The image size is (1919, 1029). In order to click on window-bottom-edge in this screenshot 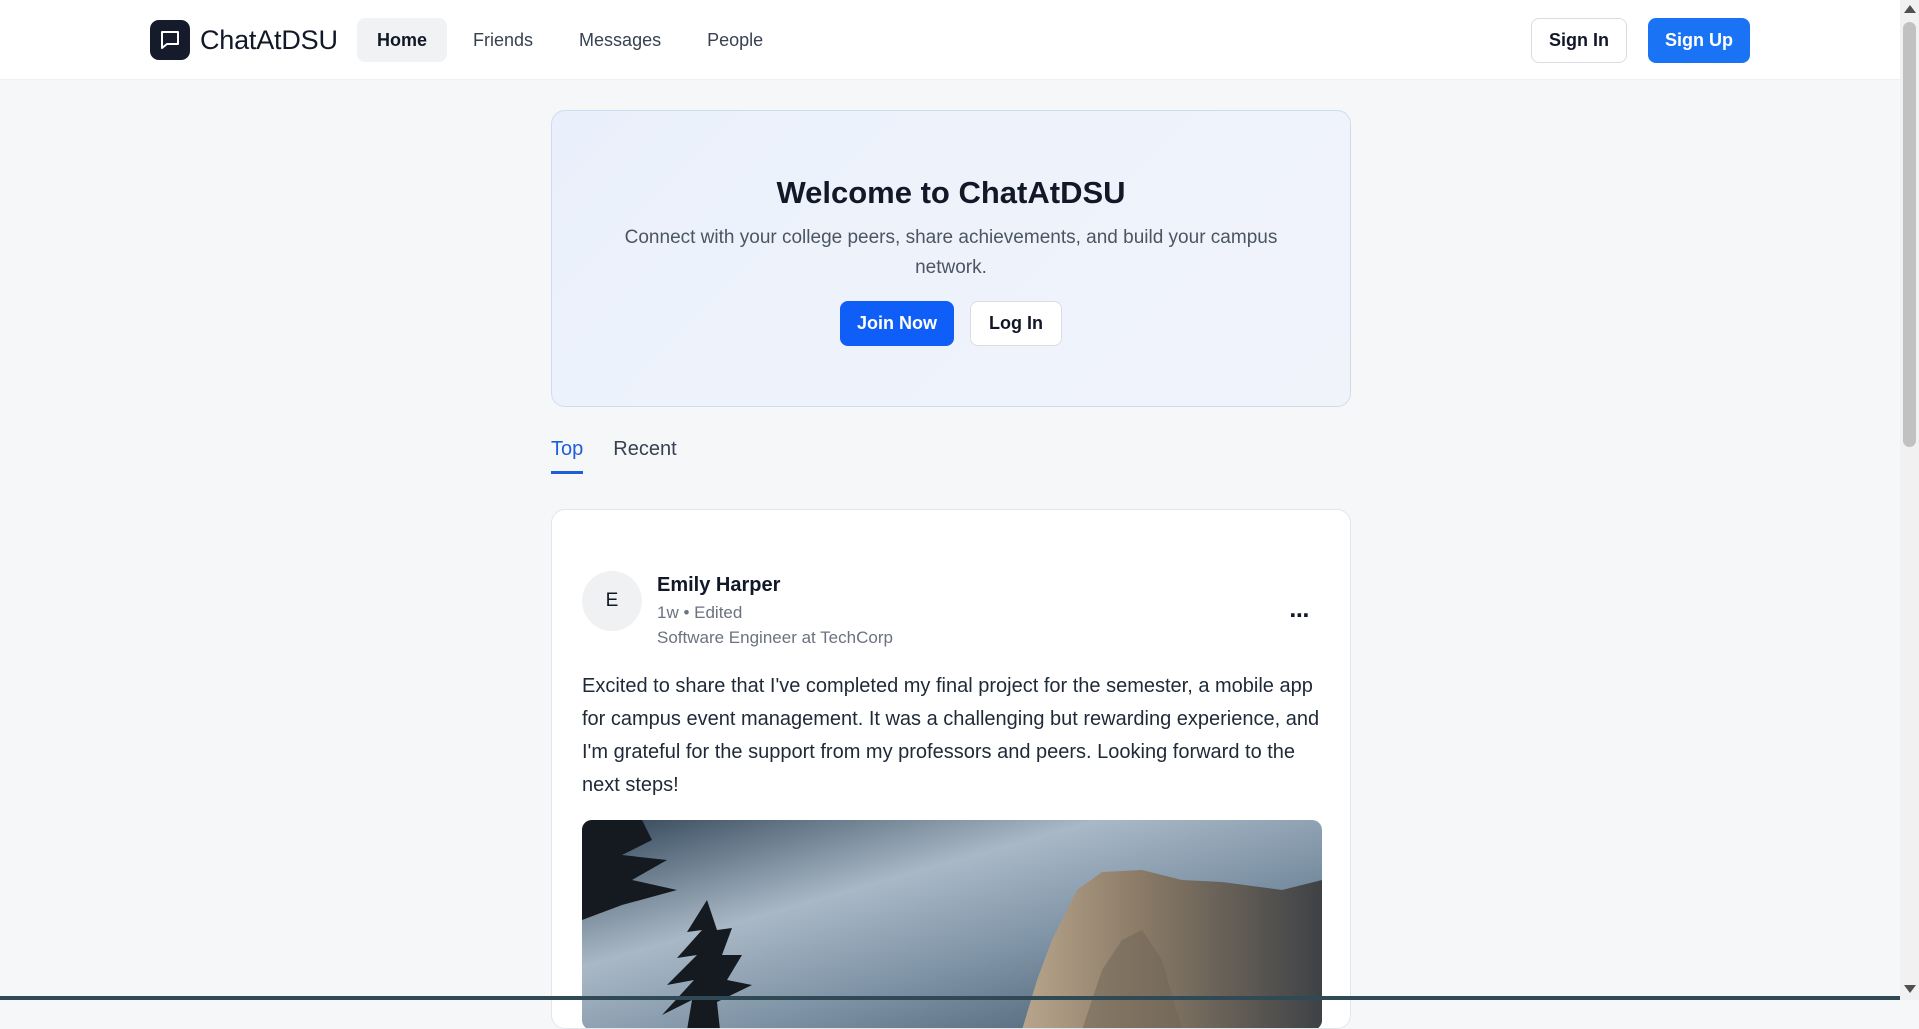, I will do `click(950, 998)`.